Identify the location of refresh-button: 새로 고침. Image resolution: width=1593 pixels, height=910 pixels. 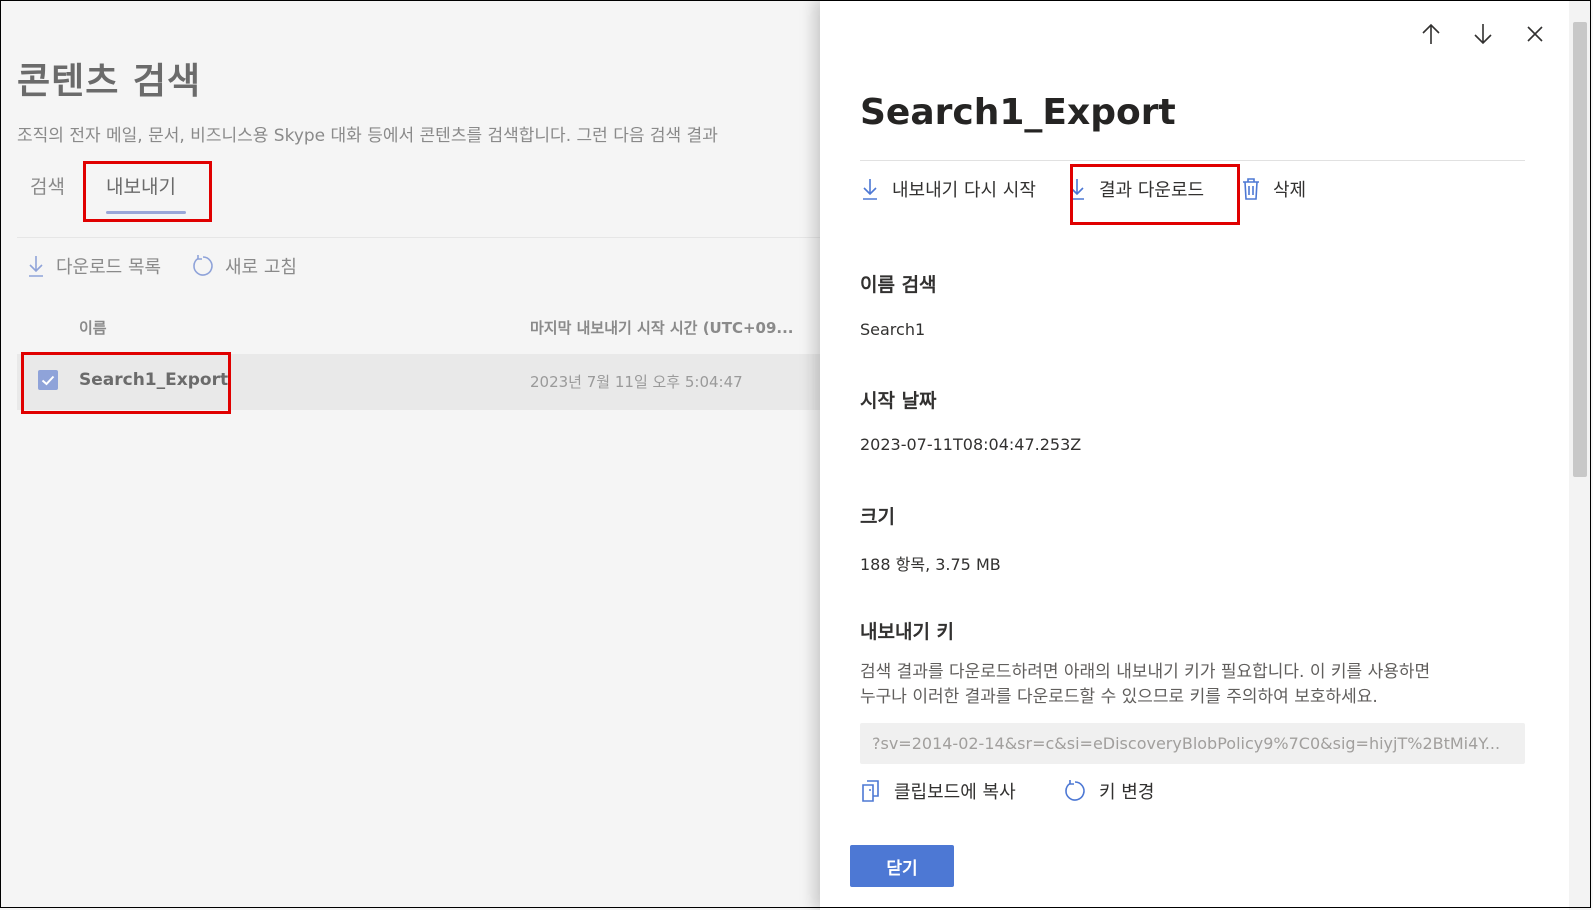
(244, 266).